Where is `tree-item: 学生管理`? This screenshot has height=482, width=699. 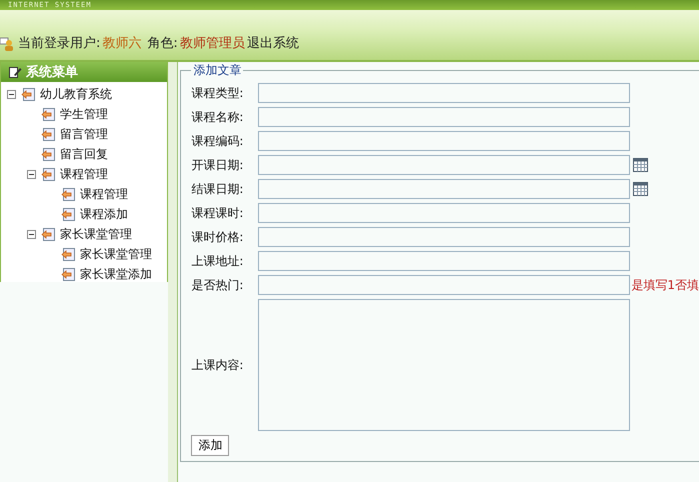
tree-item: 学生管理 is located at coordinates (84, 114).